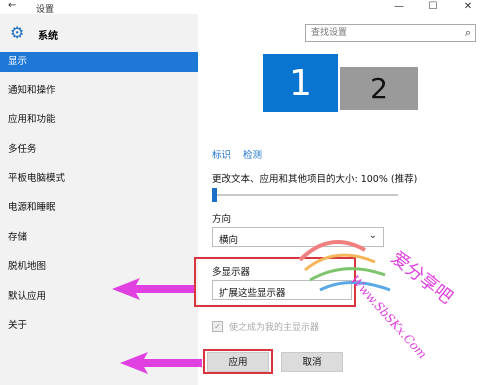 The height and width of the screenshot is (385, 486). I want to click on sidebar-item-tablet-mode: 平板电脑模式, so click(99, 179).